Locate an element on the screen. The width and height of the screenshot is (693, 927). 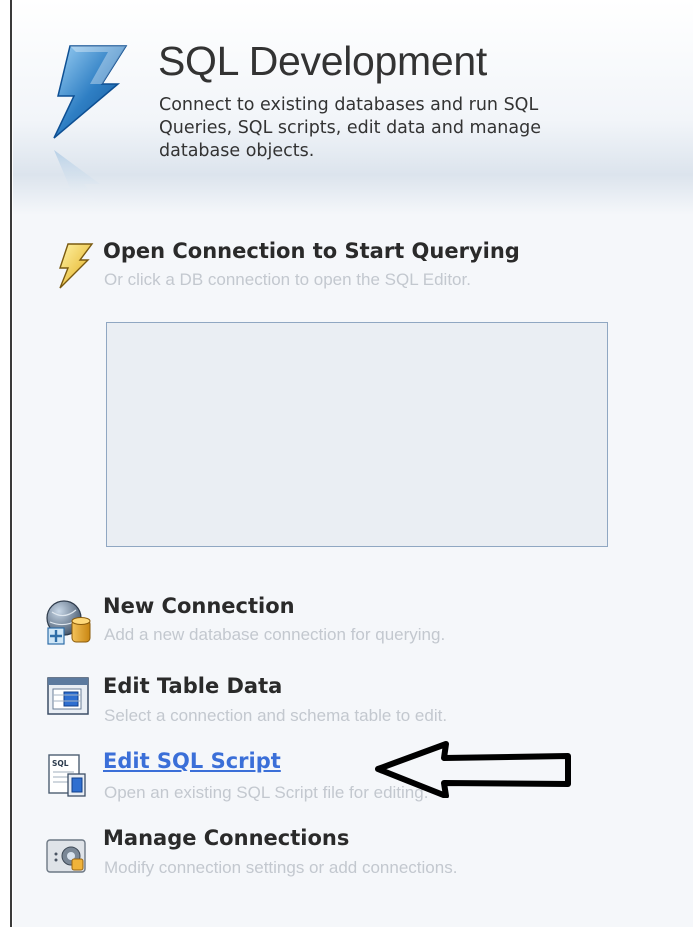
lightning-bolt-icon is located at coordinates (90, 125).